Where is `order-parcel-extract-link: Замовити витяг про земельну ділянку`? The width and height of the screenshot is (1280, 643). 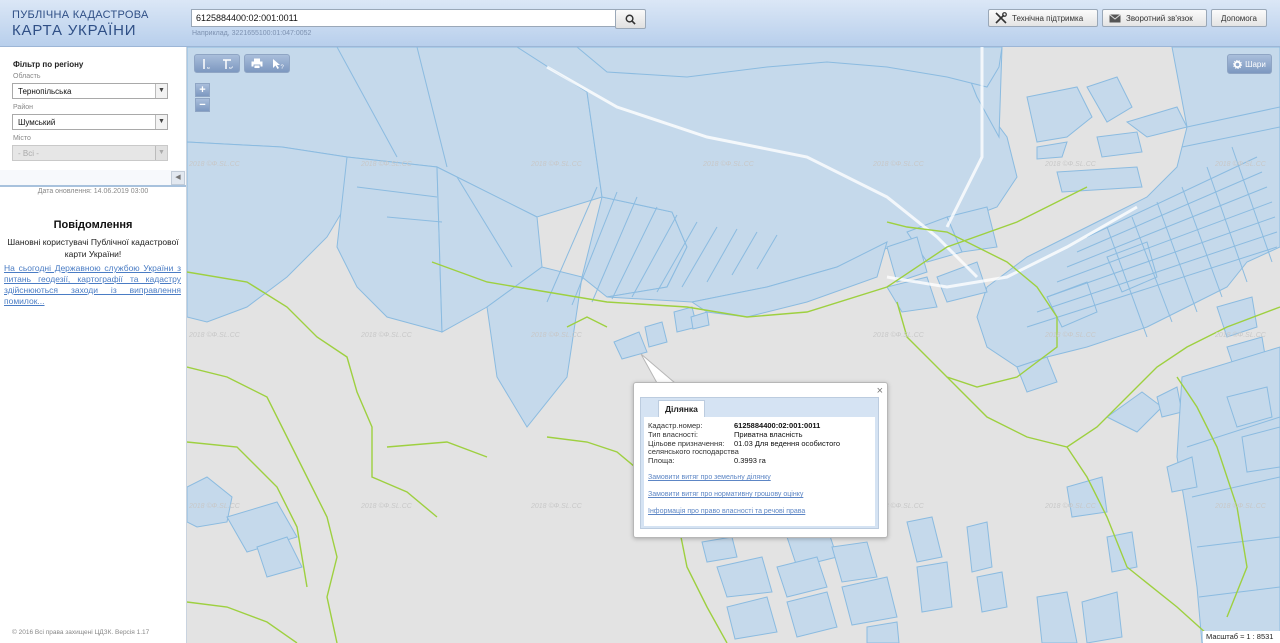
order-parcel-extract-link: Замовити витяг про земельну ділянку is located at coordinates (709, 477).